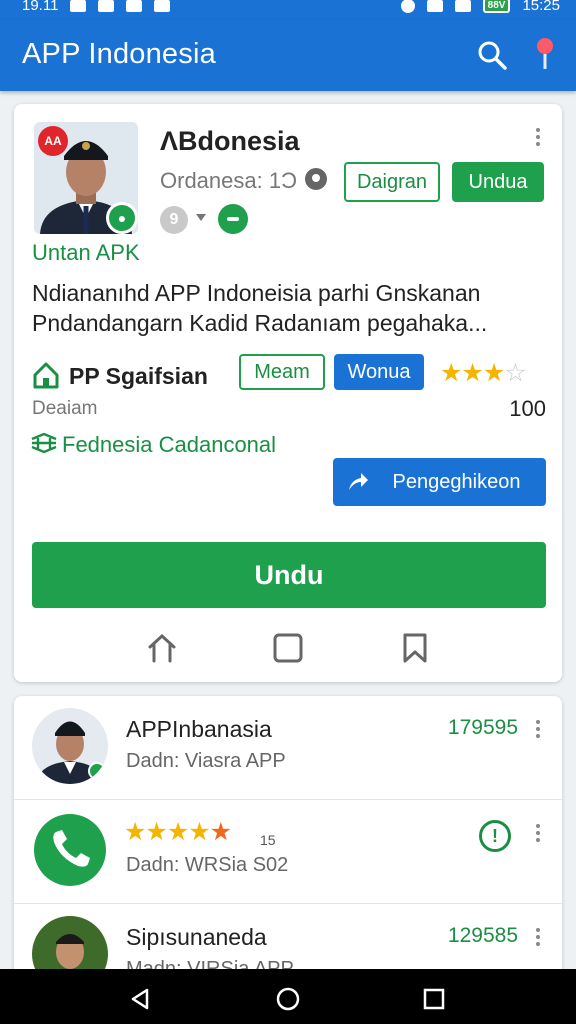 The width and height of the screenshot is (576, 1024). What do you see at coordinates (220, 832) in the screenshot?
I see `star-filled-icon: ★` at bounding box center [220, 832].